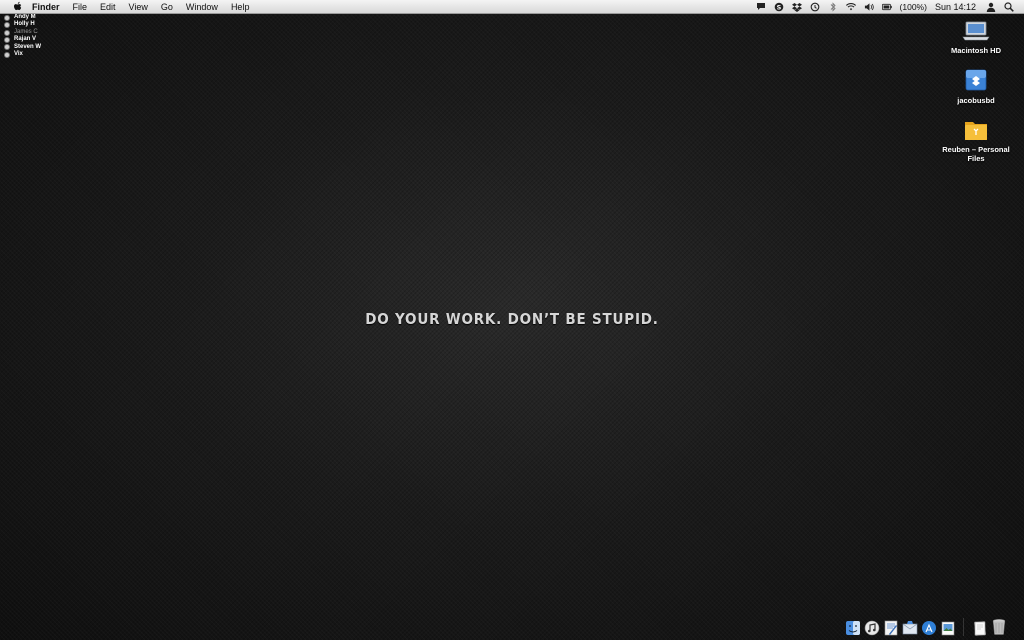  I want to click on svg-text: S, so click(778, 7).